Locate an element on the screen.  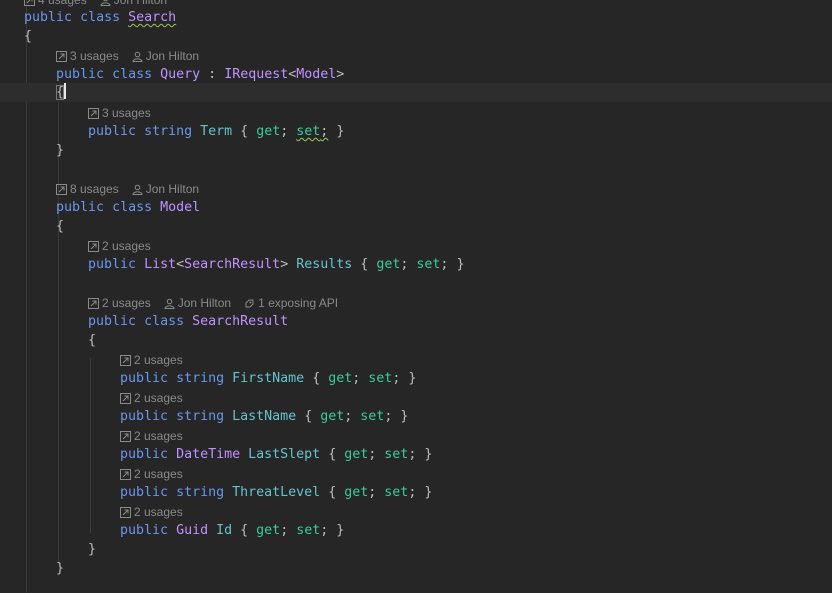
code-line: public string LastName { get; set; } is located at coordinates (264, 416).